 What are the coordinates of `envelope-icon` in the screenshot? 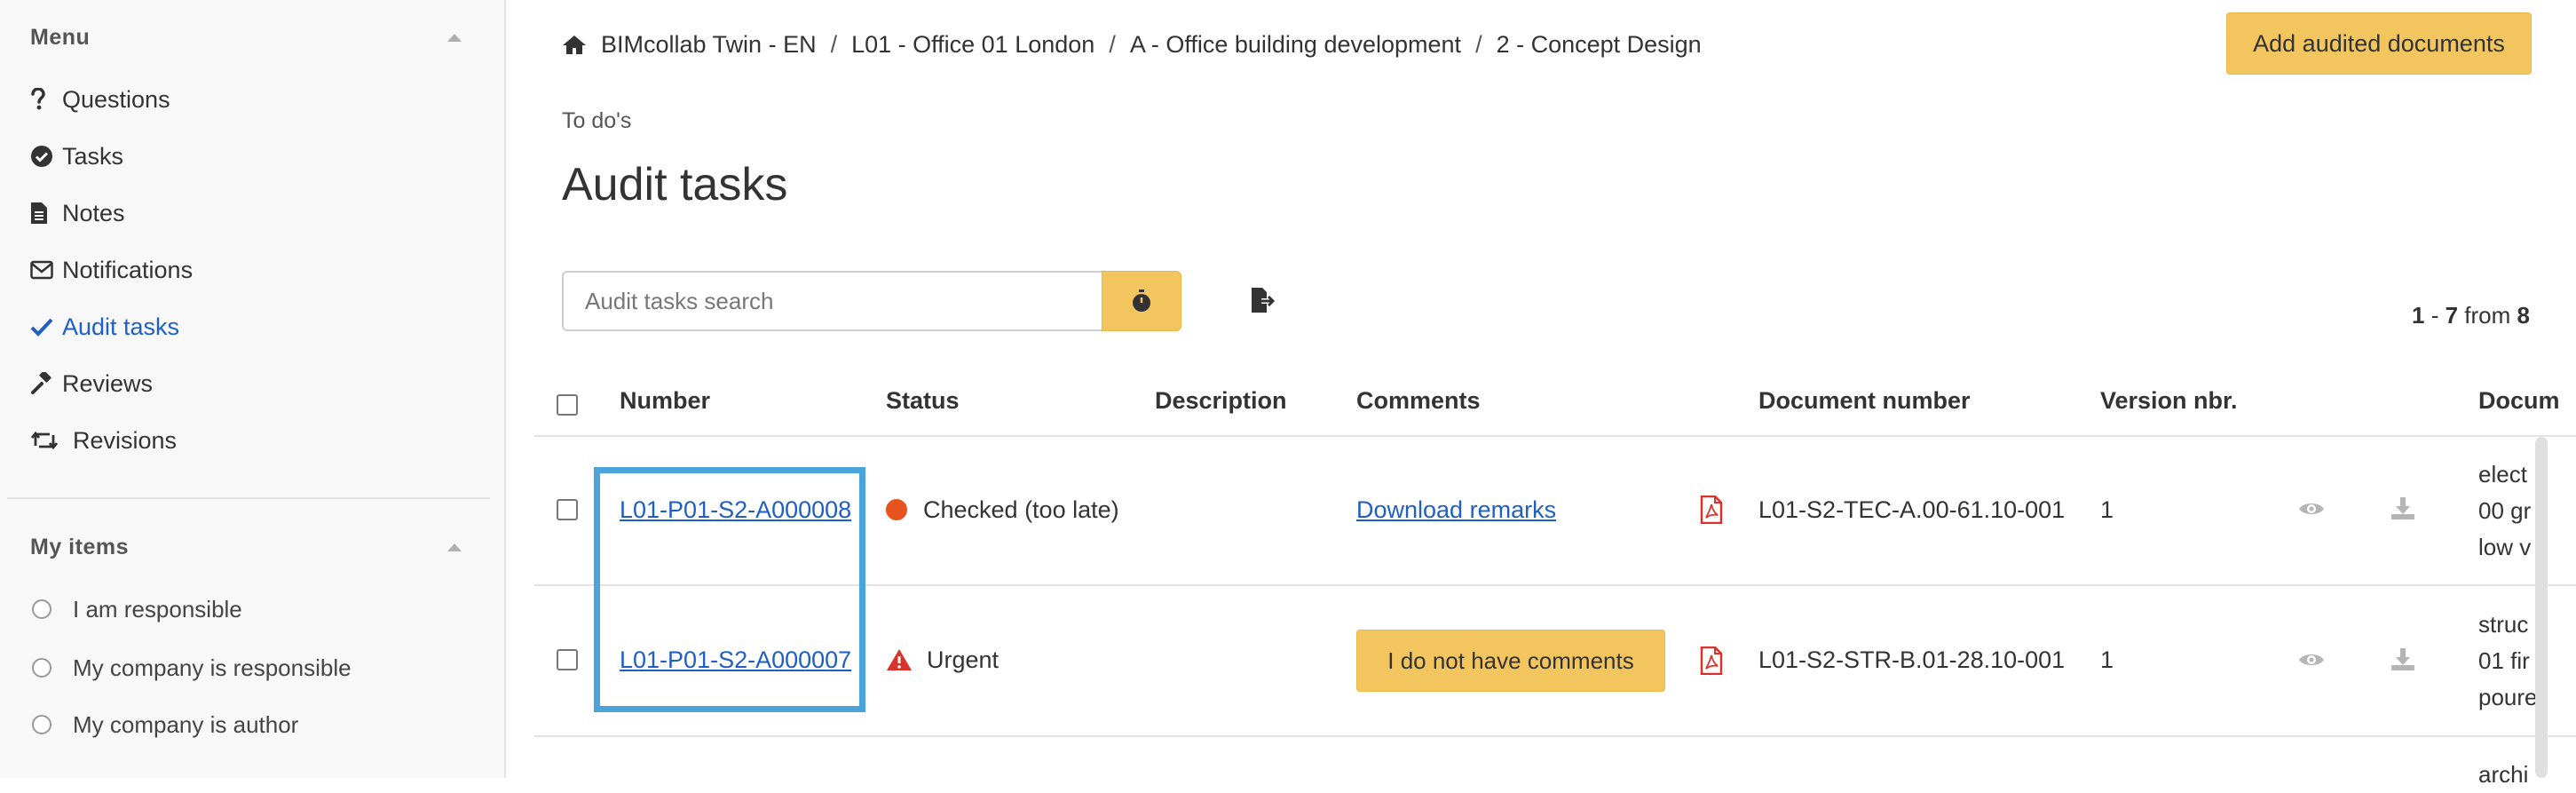 It's located at (46, 270).